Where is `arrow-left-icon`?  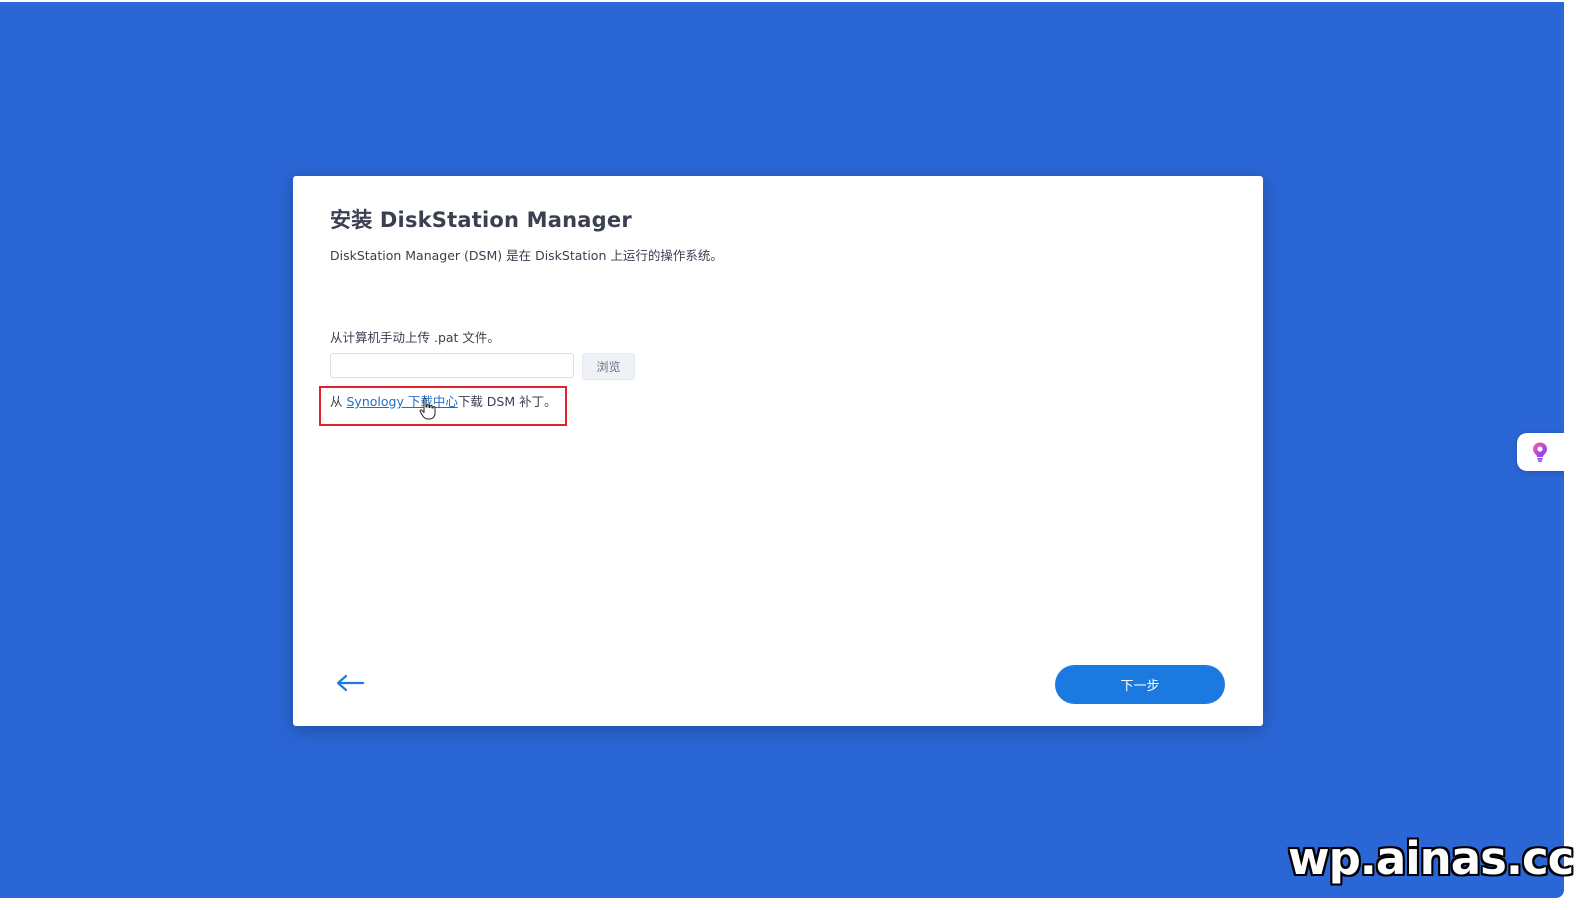 arrow-left-icon is located at coordinates (350, 683).